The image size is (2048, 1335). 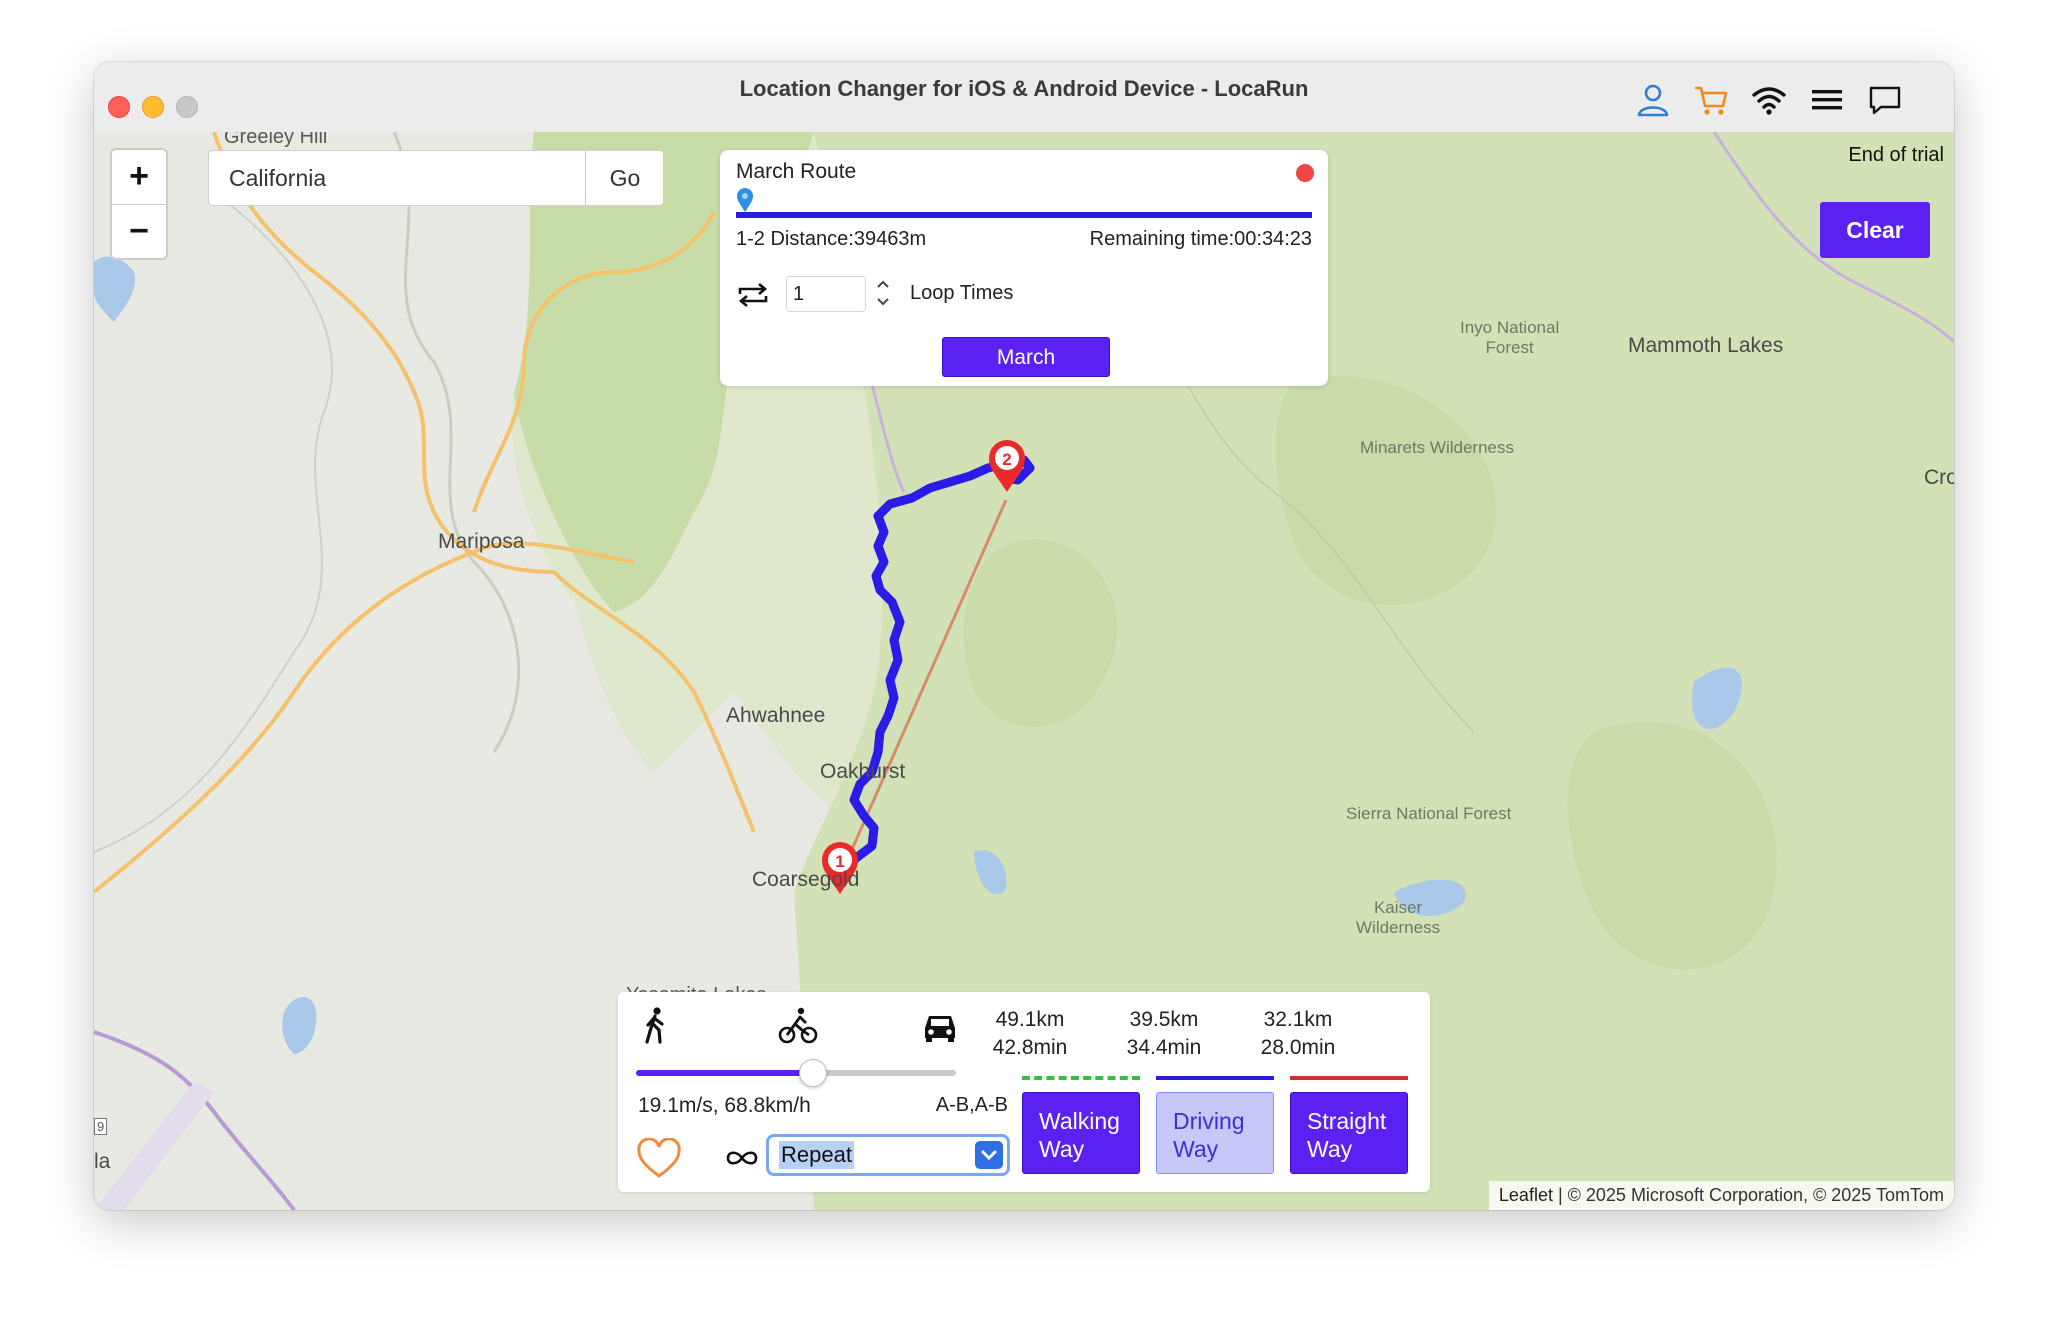 I want to click on chevron-down-icon, so click(x=989, y=1155).